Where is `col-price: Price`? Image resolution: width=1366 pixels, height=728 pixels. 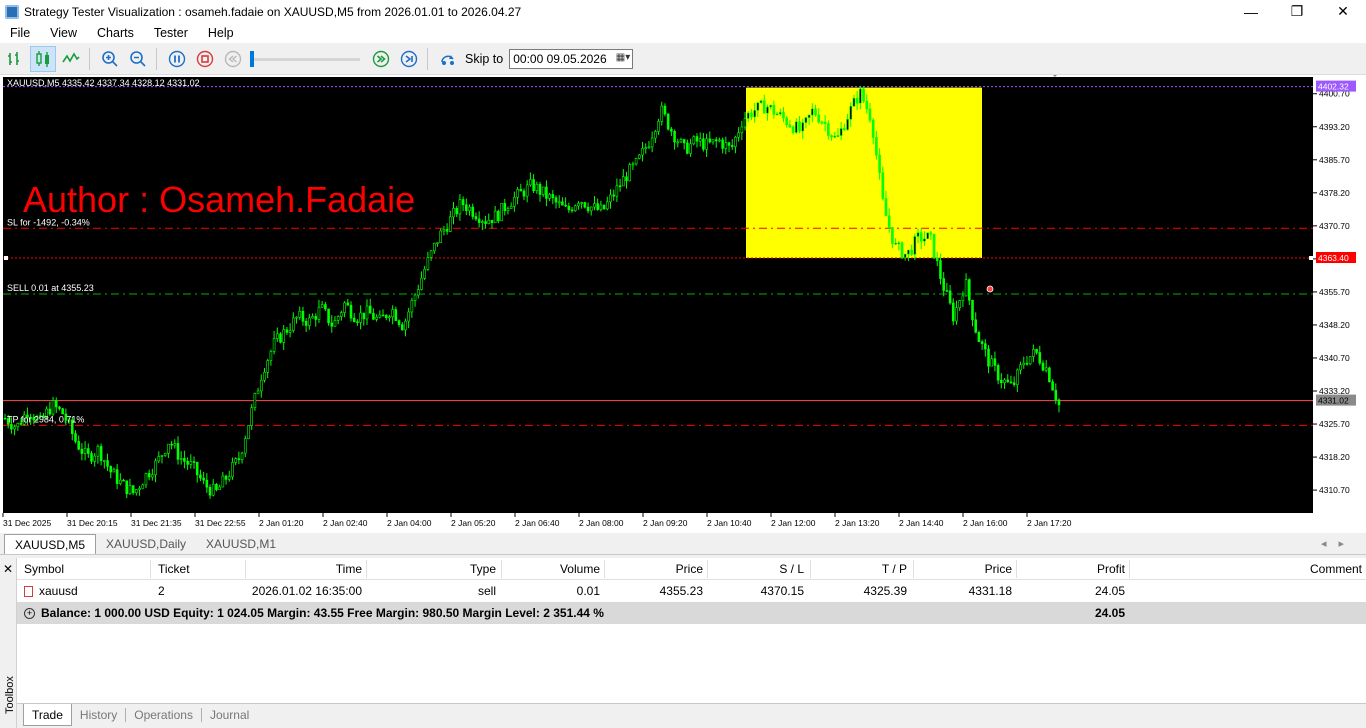
col-price: Price is located at coordinates (656, 569).